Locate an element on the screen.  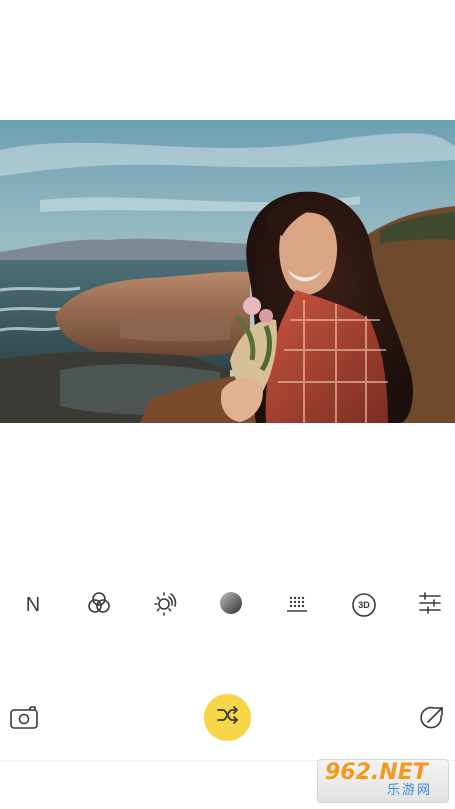
tool-normal-button: N is located at coordinates (33, 605).